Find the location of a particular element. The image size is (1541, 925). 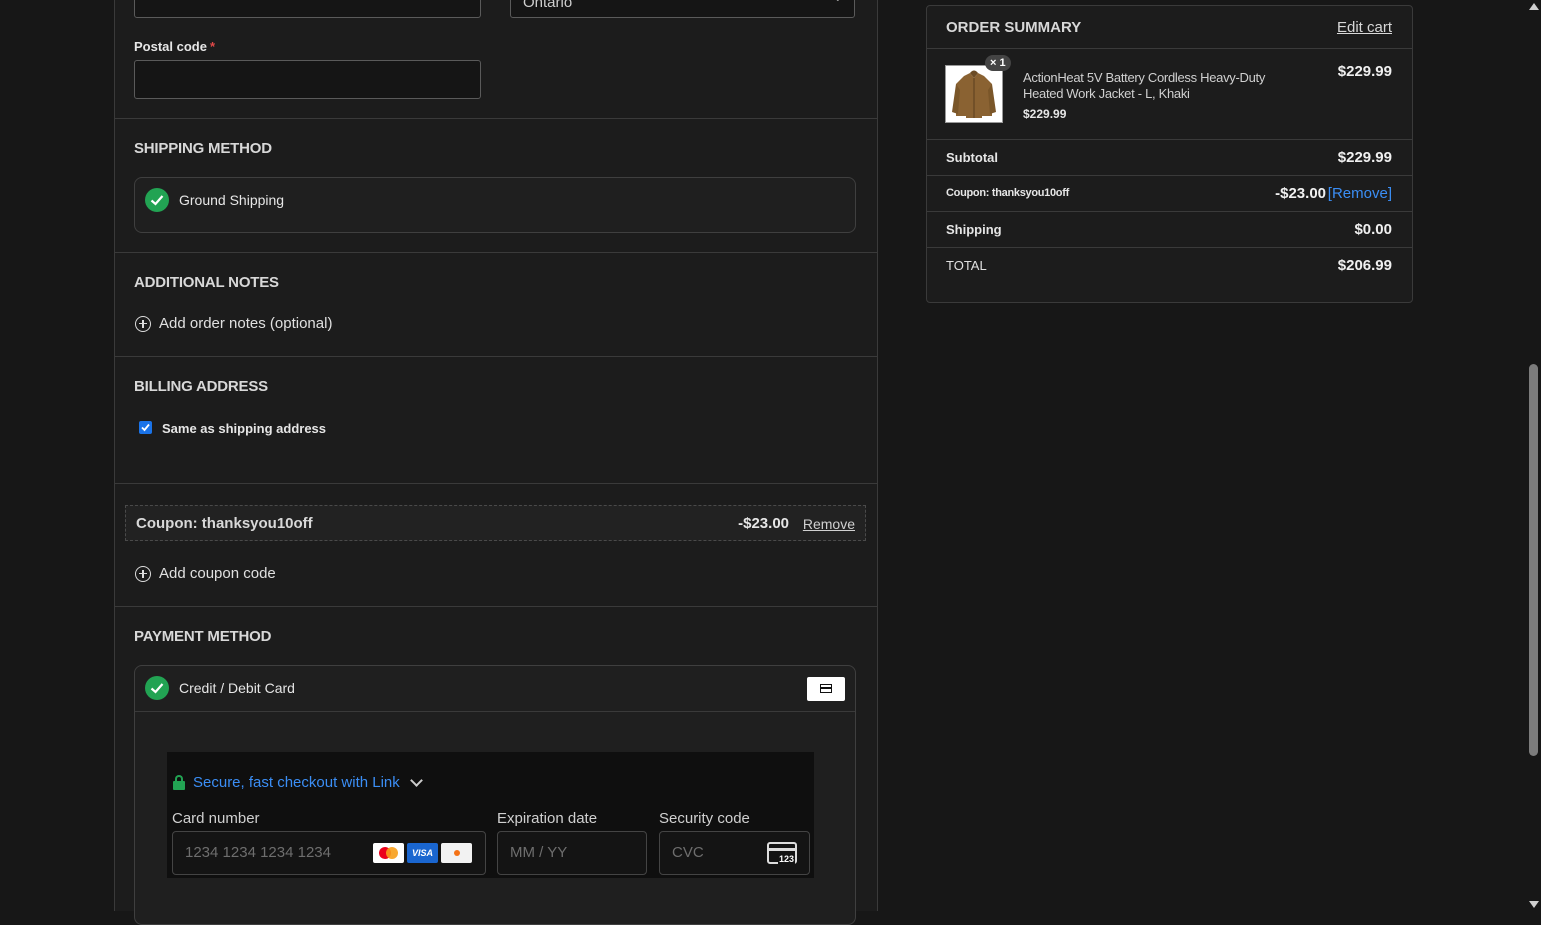

expiration-date-input: MM / YY is located at coordinates (572, 853).